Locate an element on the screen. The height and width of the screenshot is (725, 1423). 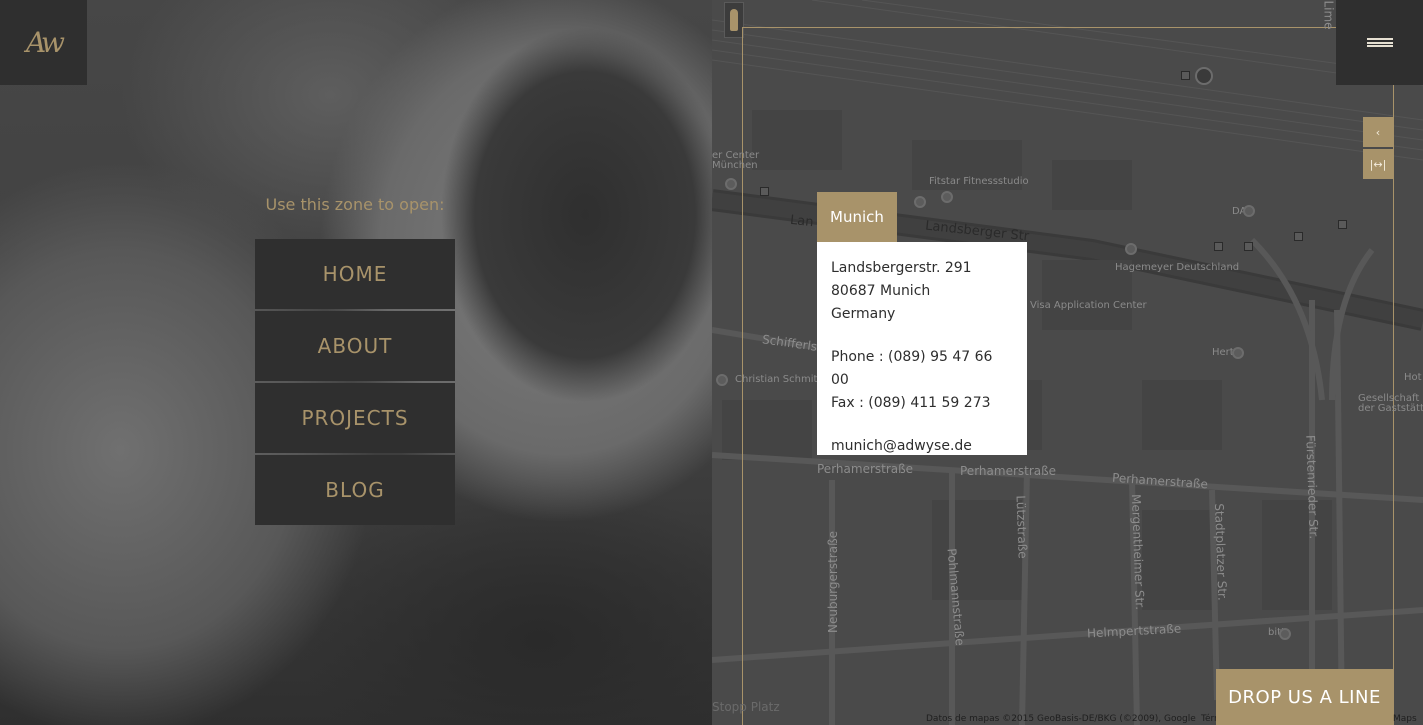
poi-label: Visa Application Center is located at coordinates (1088, 305).